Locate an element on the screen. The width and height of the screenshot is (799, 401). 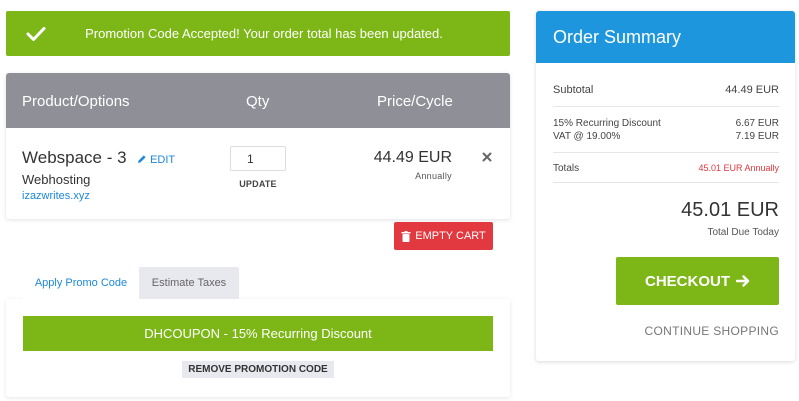
remove-item-button is located at coordinates (487, 157).